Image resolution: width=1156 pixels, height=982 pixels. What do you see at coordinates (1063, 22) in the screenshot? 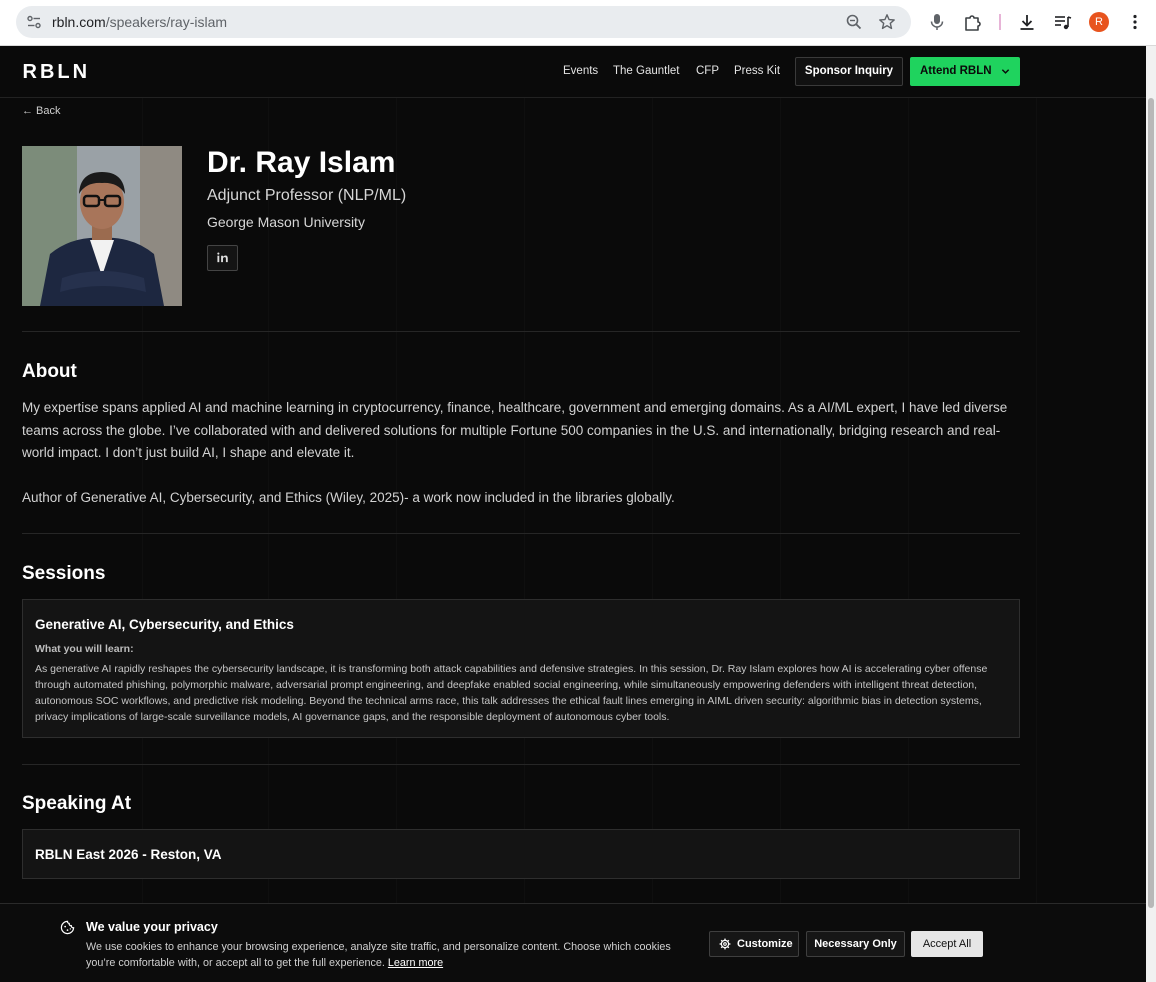
I see `media-controls-icon` at bounding box center [1063, 22].